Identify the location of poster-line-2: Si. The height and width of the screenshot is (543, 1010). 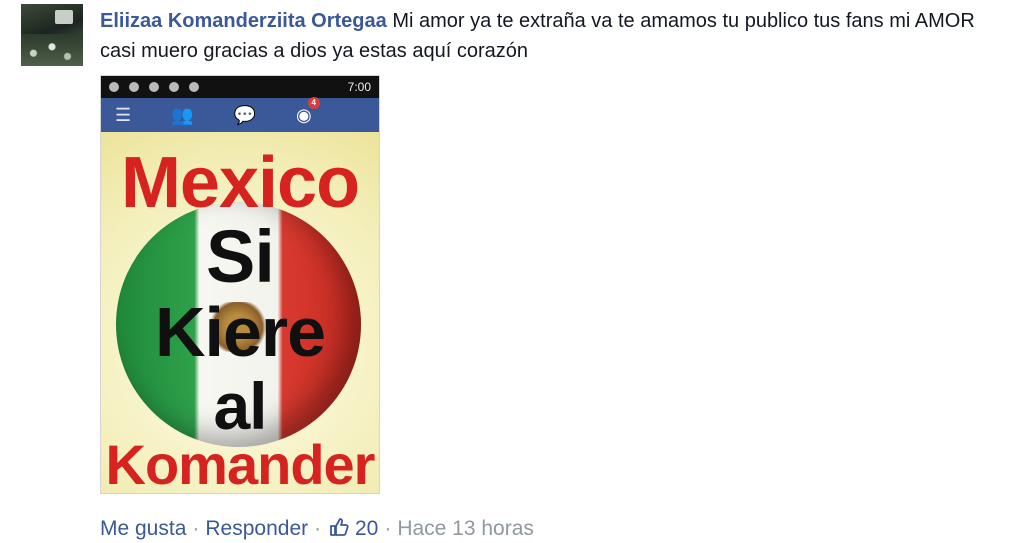
(240, 256).